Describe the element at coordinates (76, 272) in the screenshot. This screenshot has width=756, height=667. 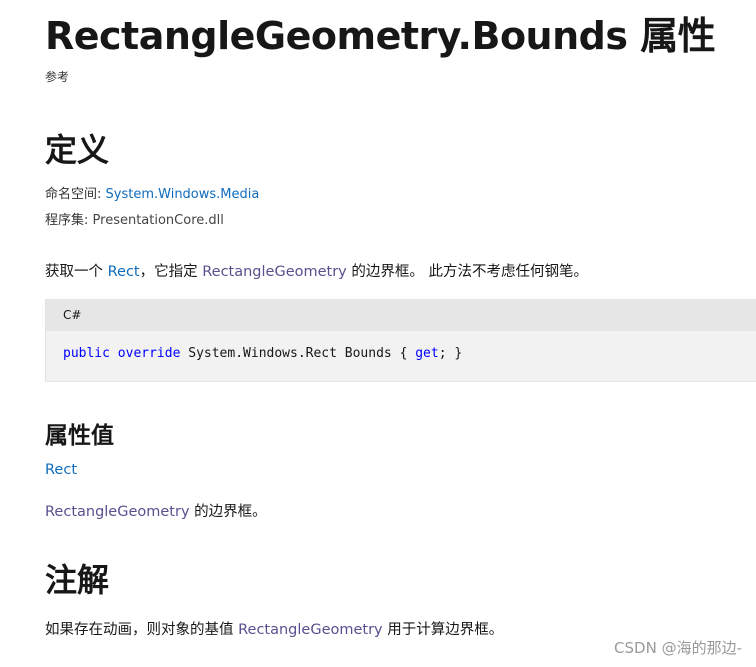
I see `summary-prefix: 获取一个` at that location.